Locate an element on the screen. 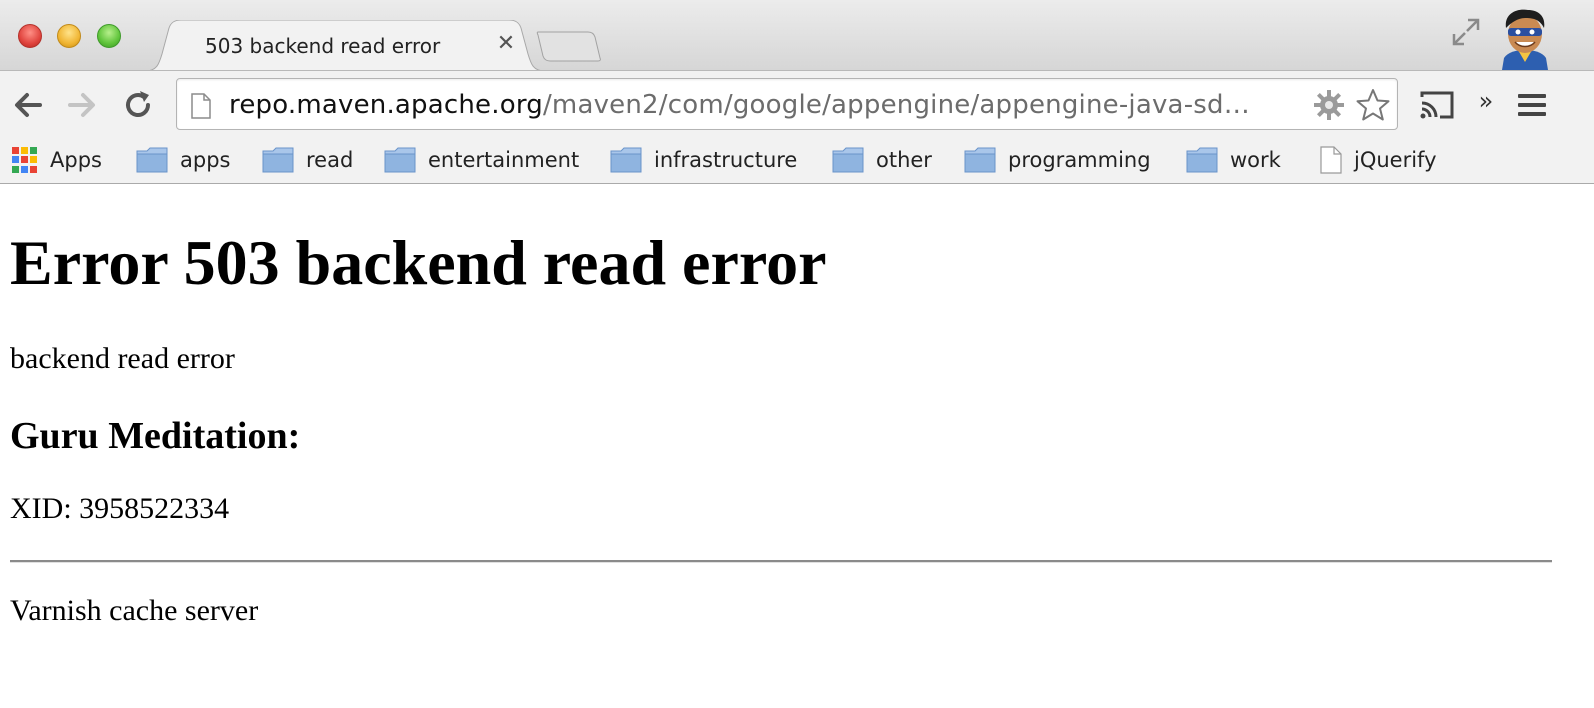  hamburger-menu-icon is located at coordinates (1532, 105).